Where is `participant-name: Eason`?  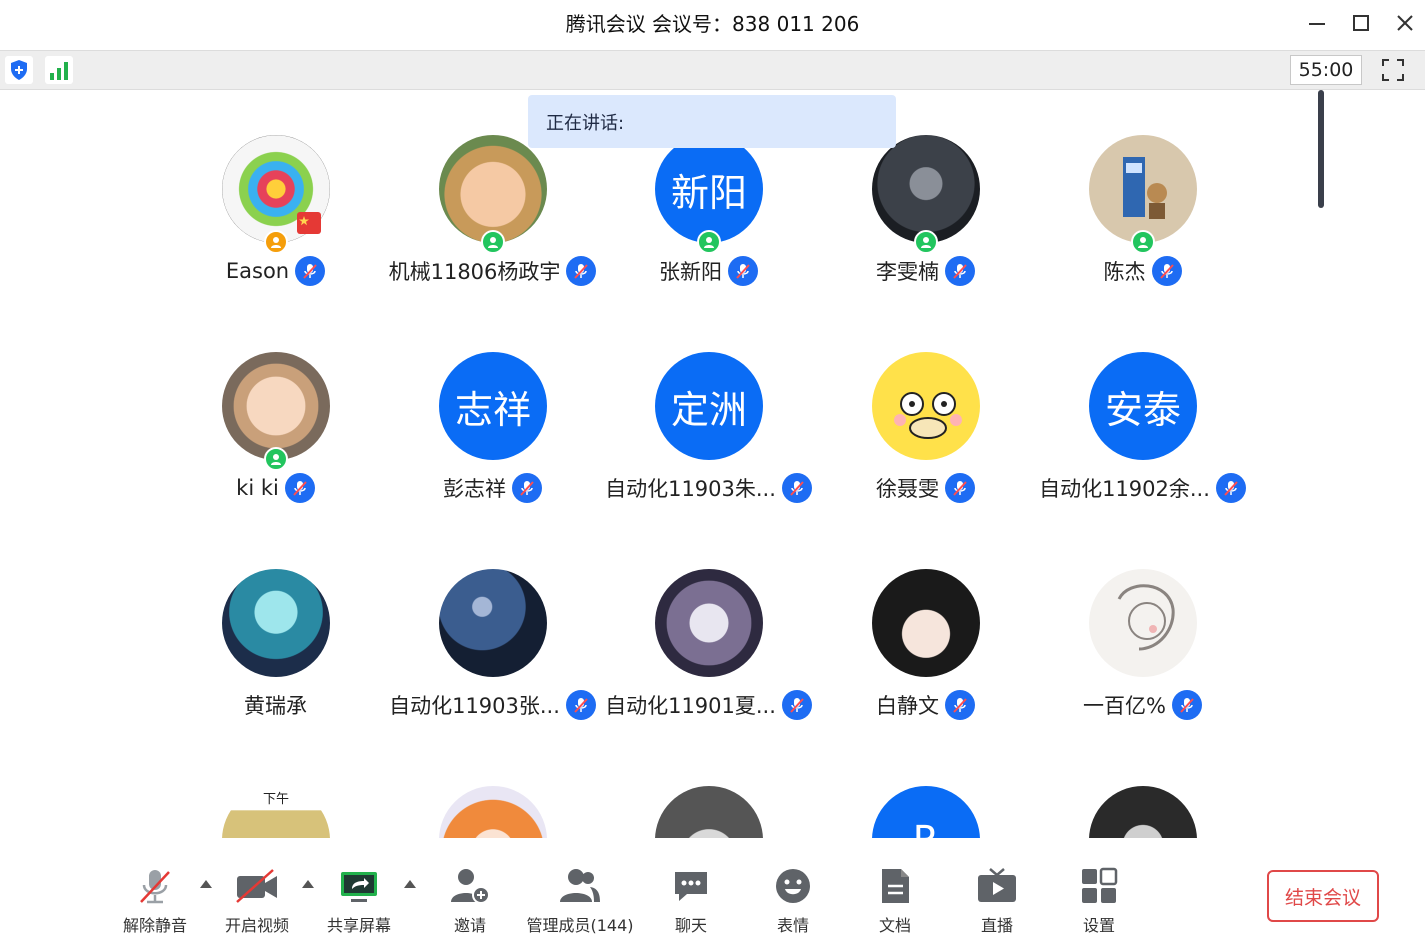
participant-name: Eason is located at coordinates (257, 271).